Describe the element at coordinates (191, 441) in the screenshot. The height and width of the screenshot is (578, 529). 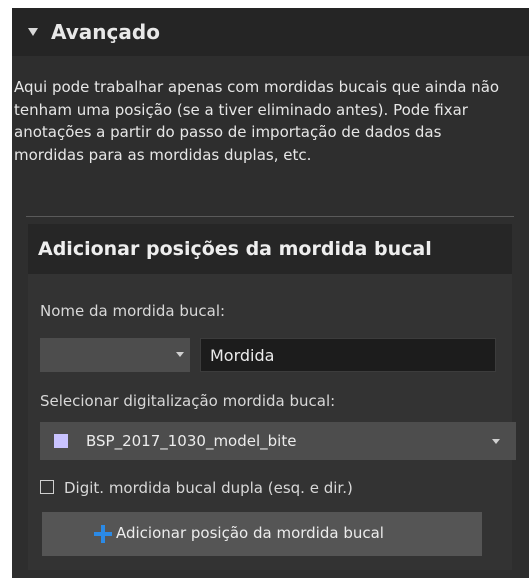
I see `scan-select-value: BSP_2017_1030_model_bite` at that location.